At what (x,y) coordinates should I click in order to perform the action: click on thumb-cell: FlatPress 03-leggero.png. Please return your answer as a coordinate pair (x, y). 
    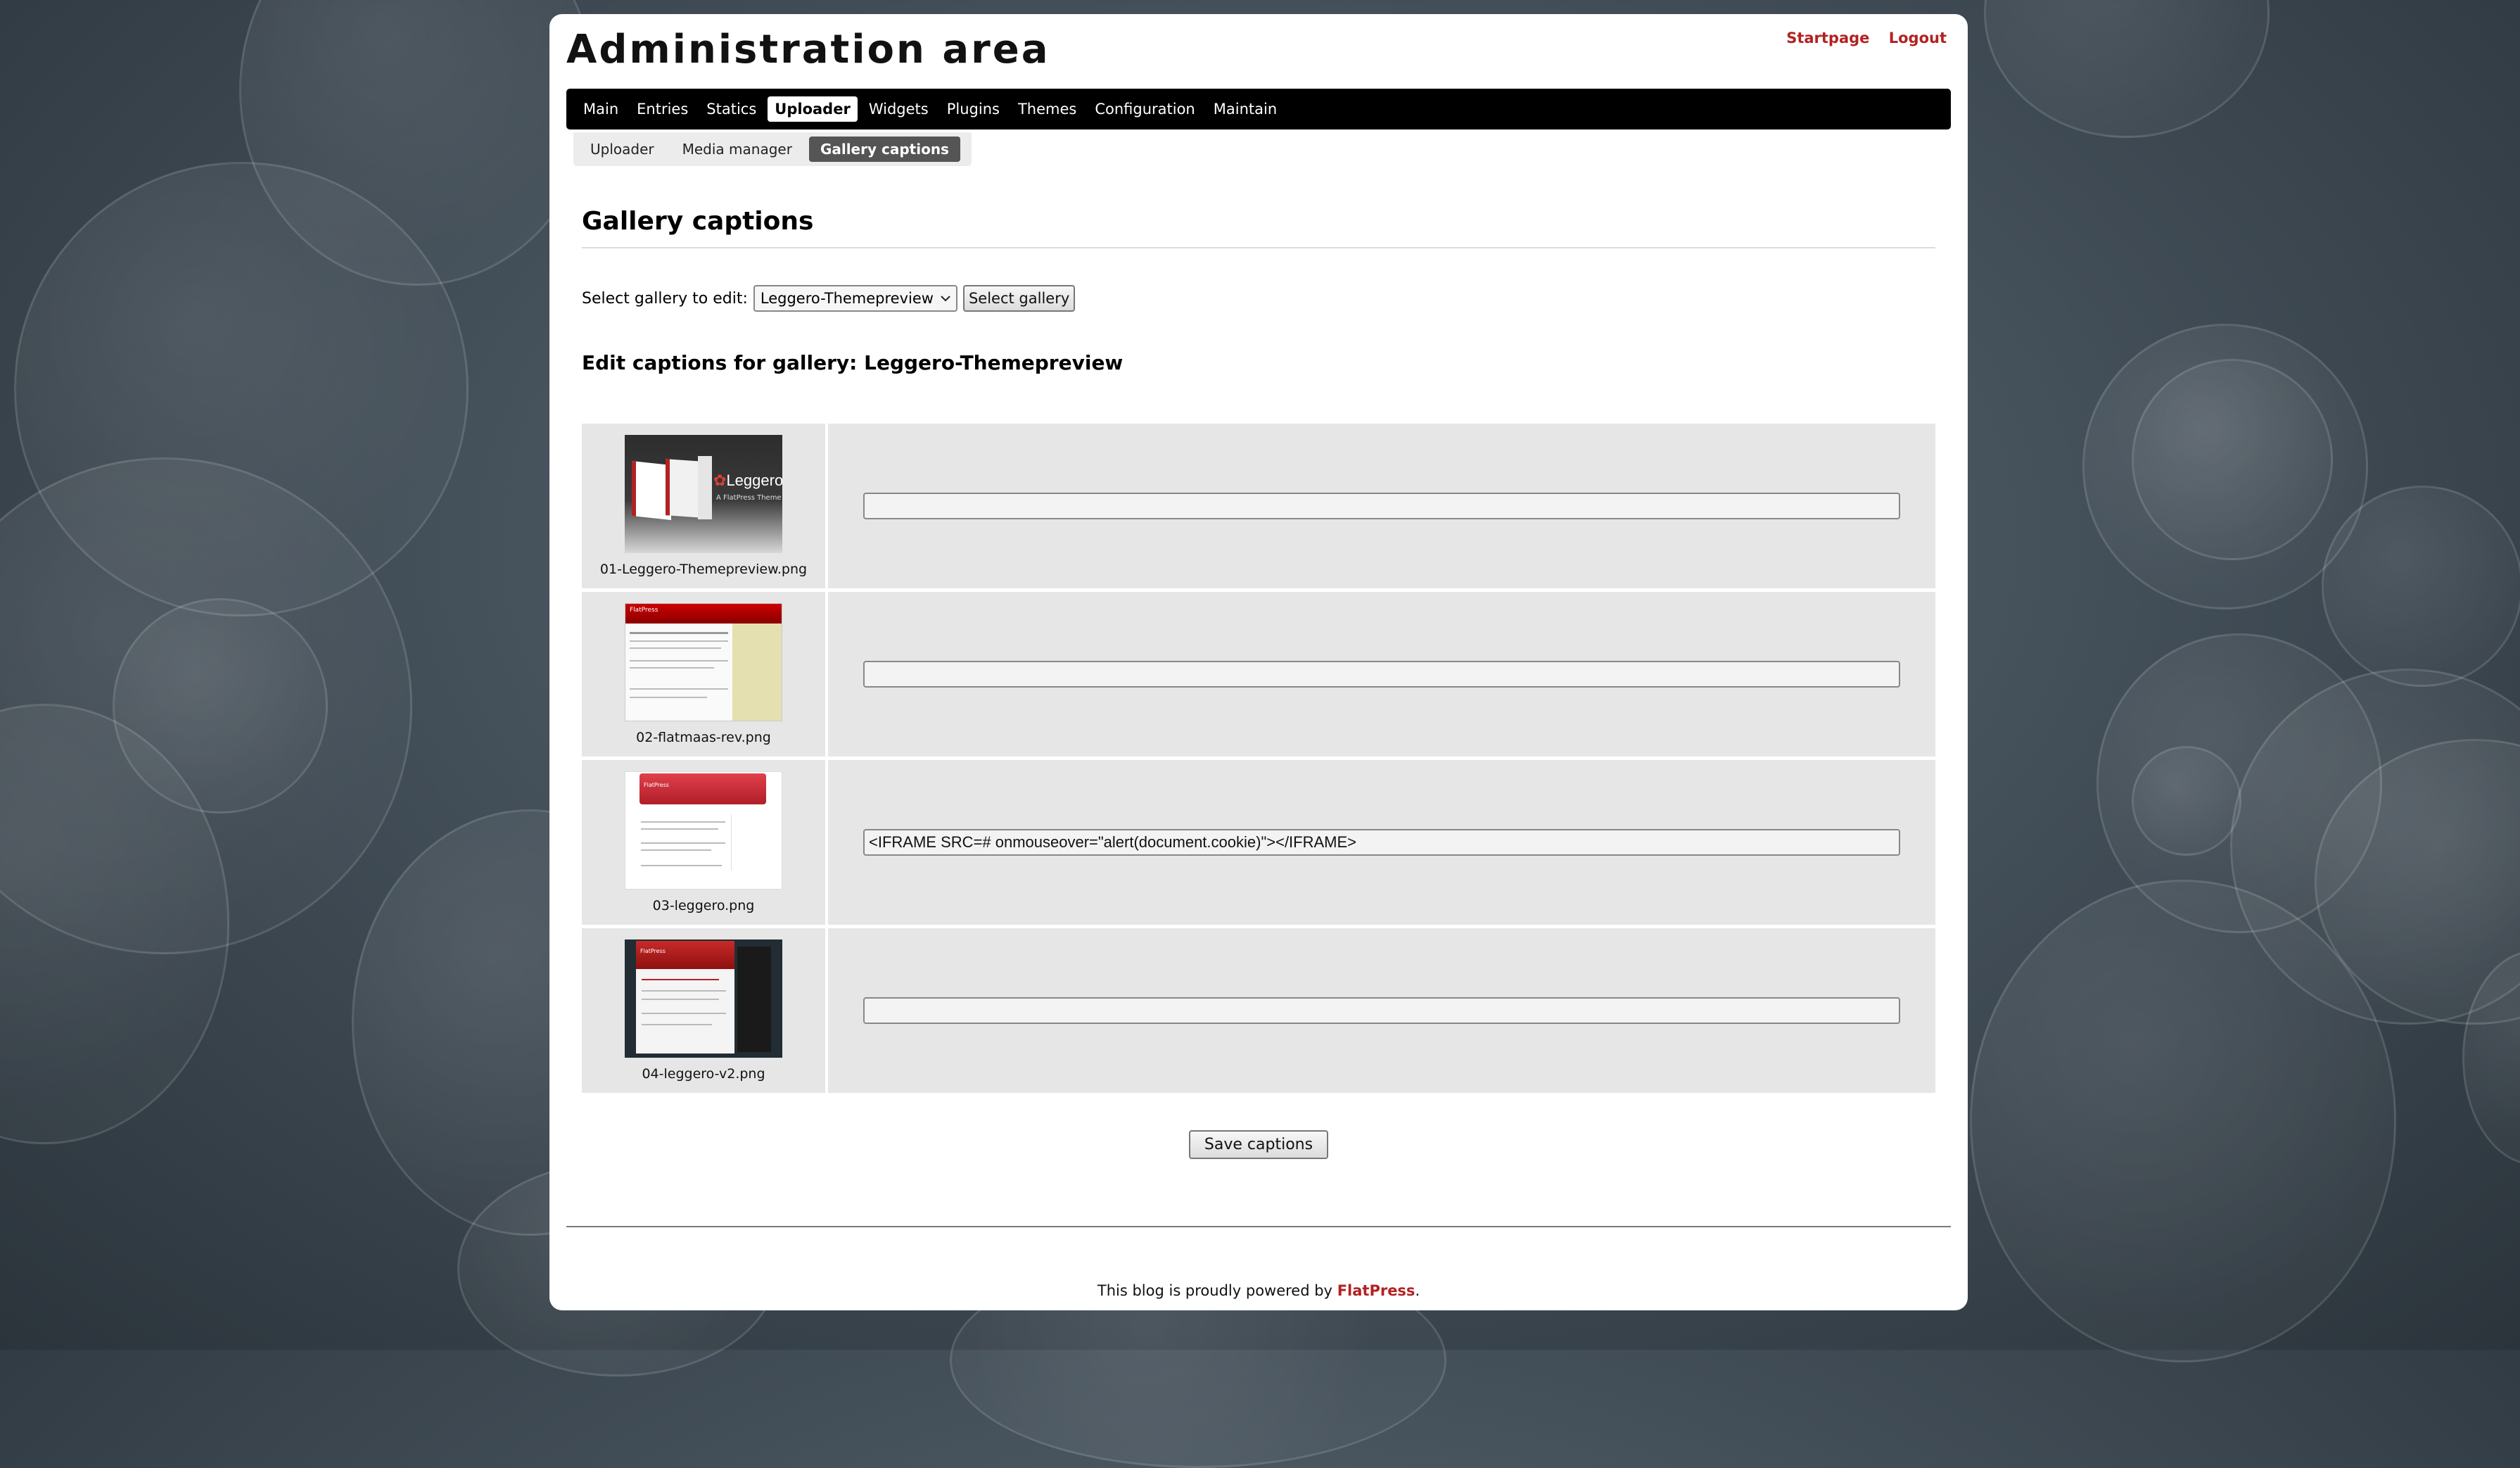
    Looking at the image, I should click on (705, 844).